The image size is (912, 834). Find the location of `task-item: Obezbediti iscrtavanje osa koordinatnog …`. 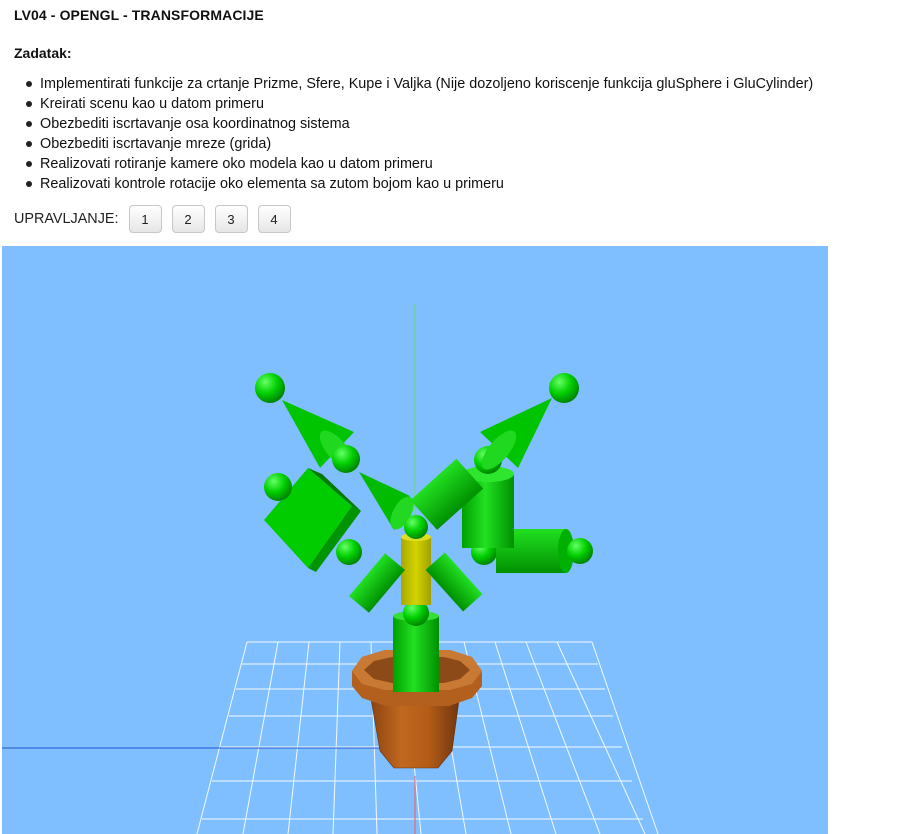

task-item: Obezbediti iscrtavanje osa koordinatnog … is located at coordinates (413, 124).